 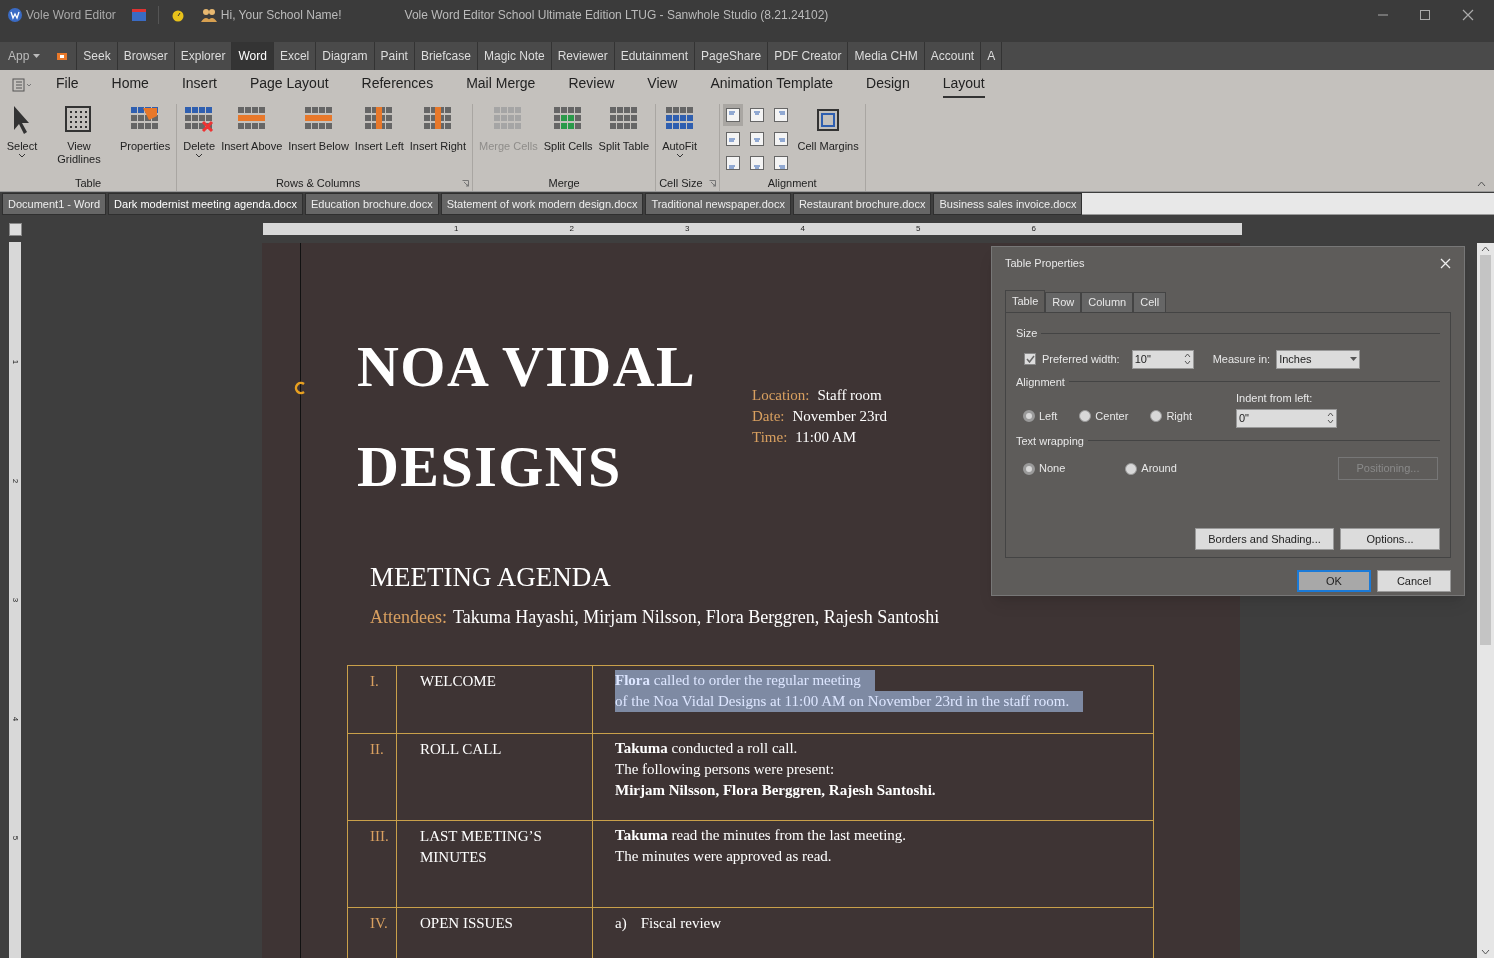 I want to click on ribbon-button: Delete, so click(x=199, y=131).